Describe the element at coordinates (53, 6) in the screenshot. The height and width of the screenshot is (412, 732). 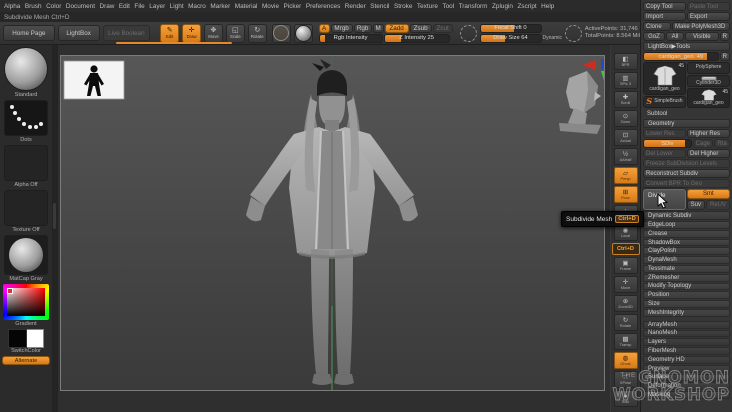
I see `menu-color: Color` at that location.